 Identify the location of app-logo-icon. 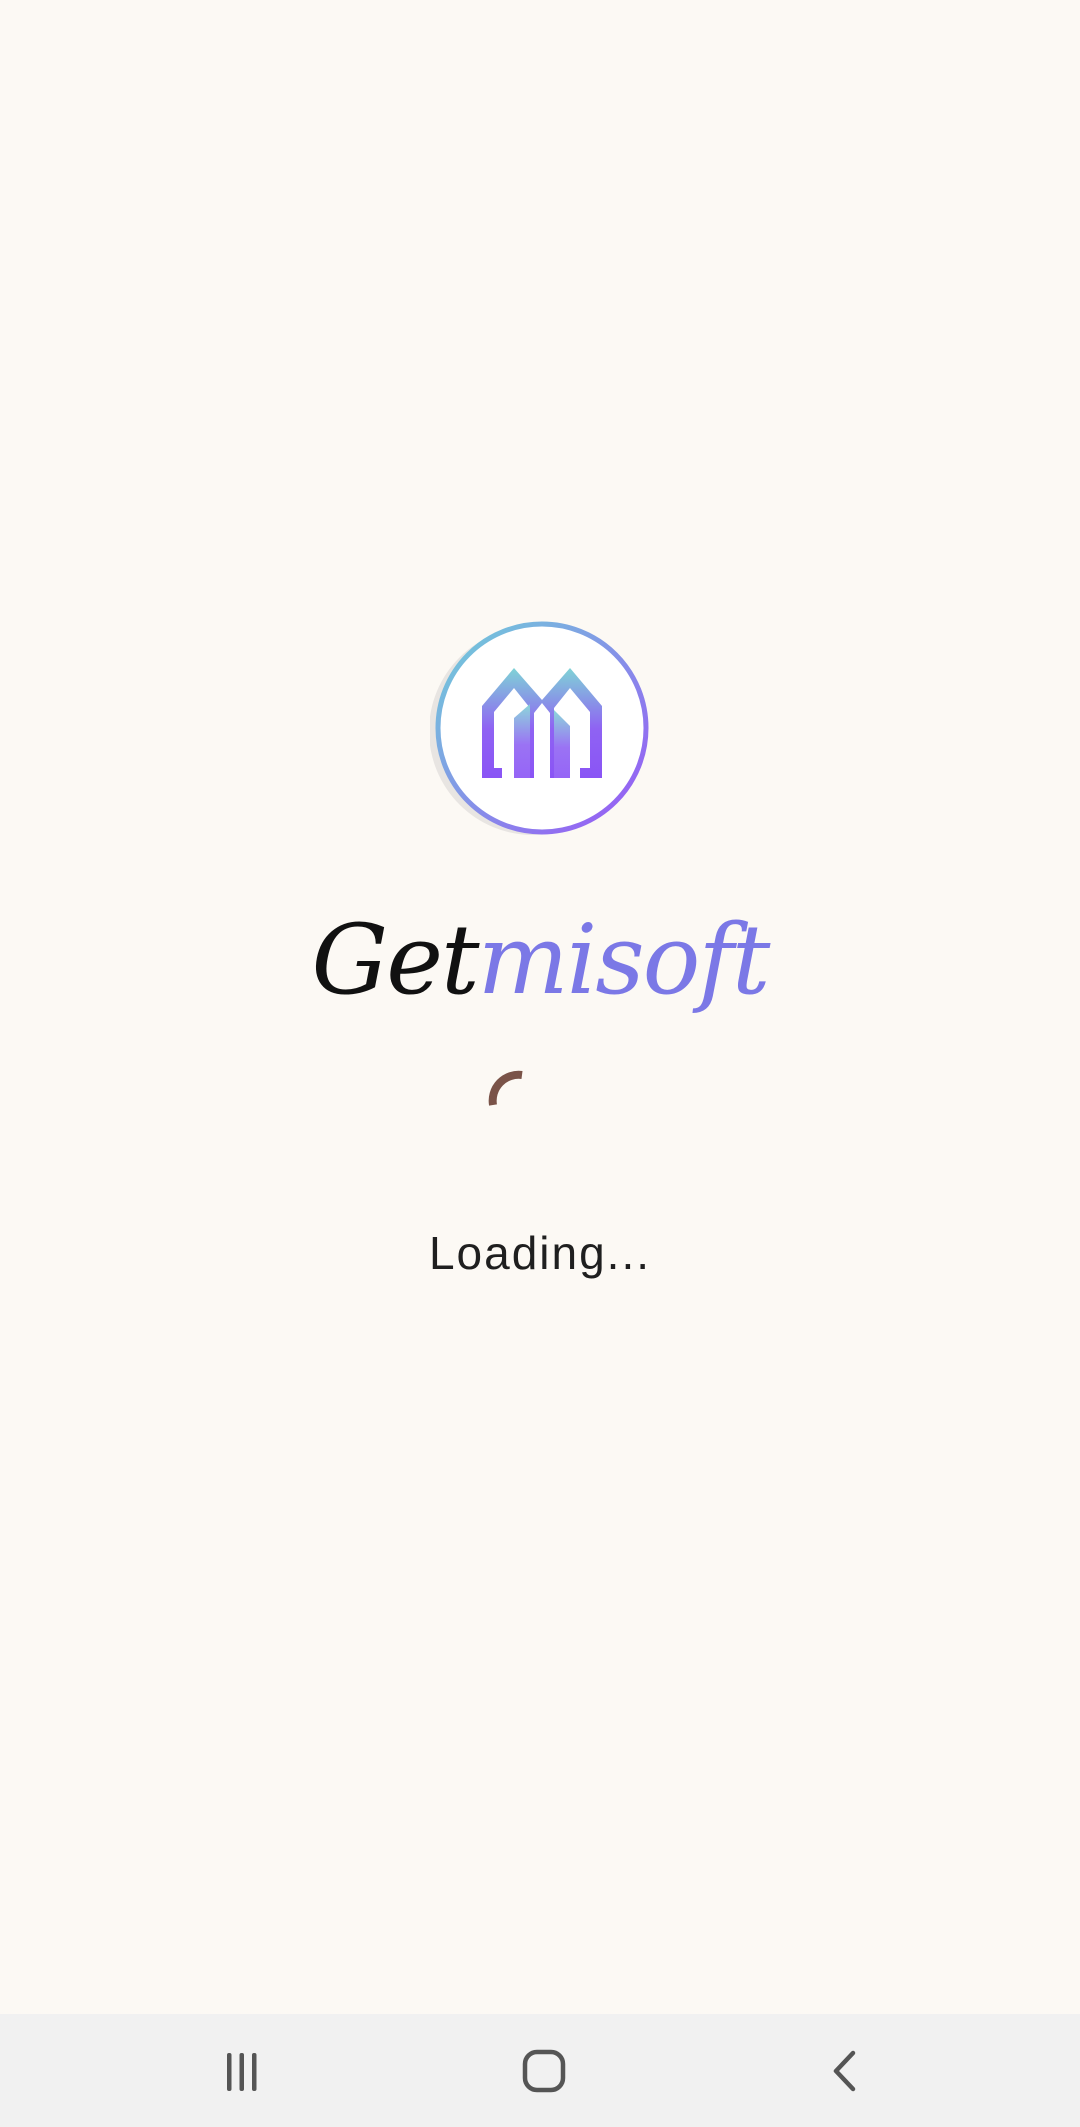
(539, 728).